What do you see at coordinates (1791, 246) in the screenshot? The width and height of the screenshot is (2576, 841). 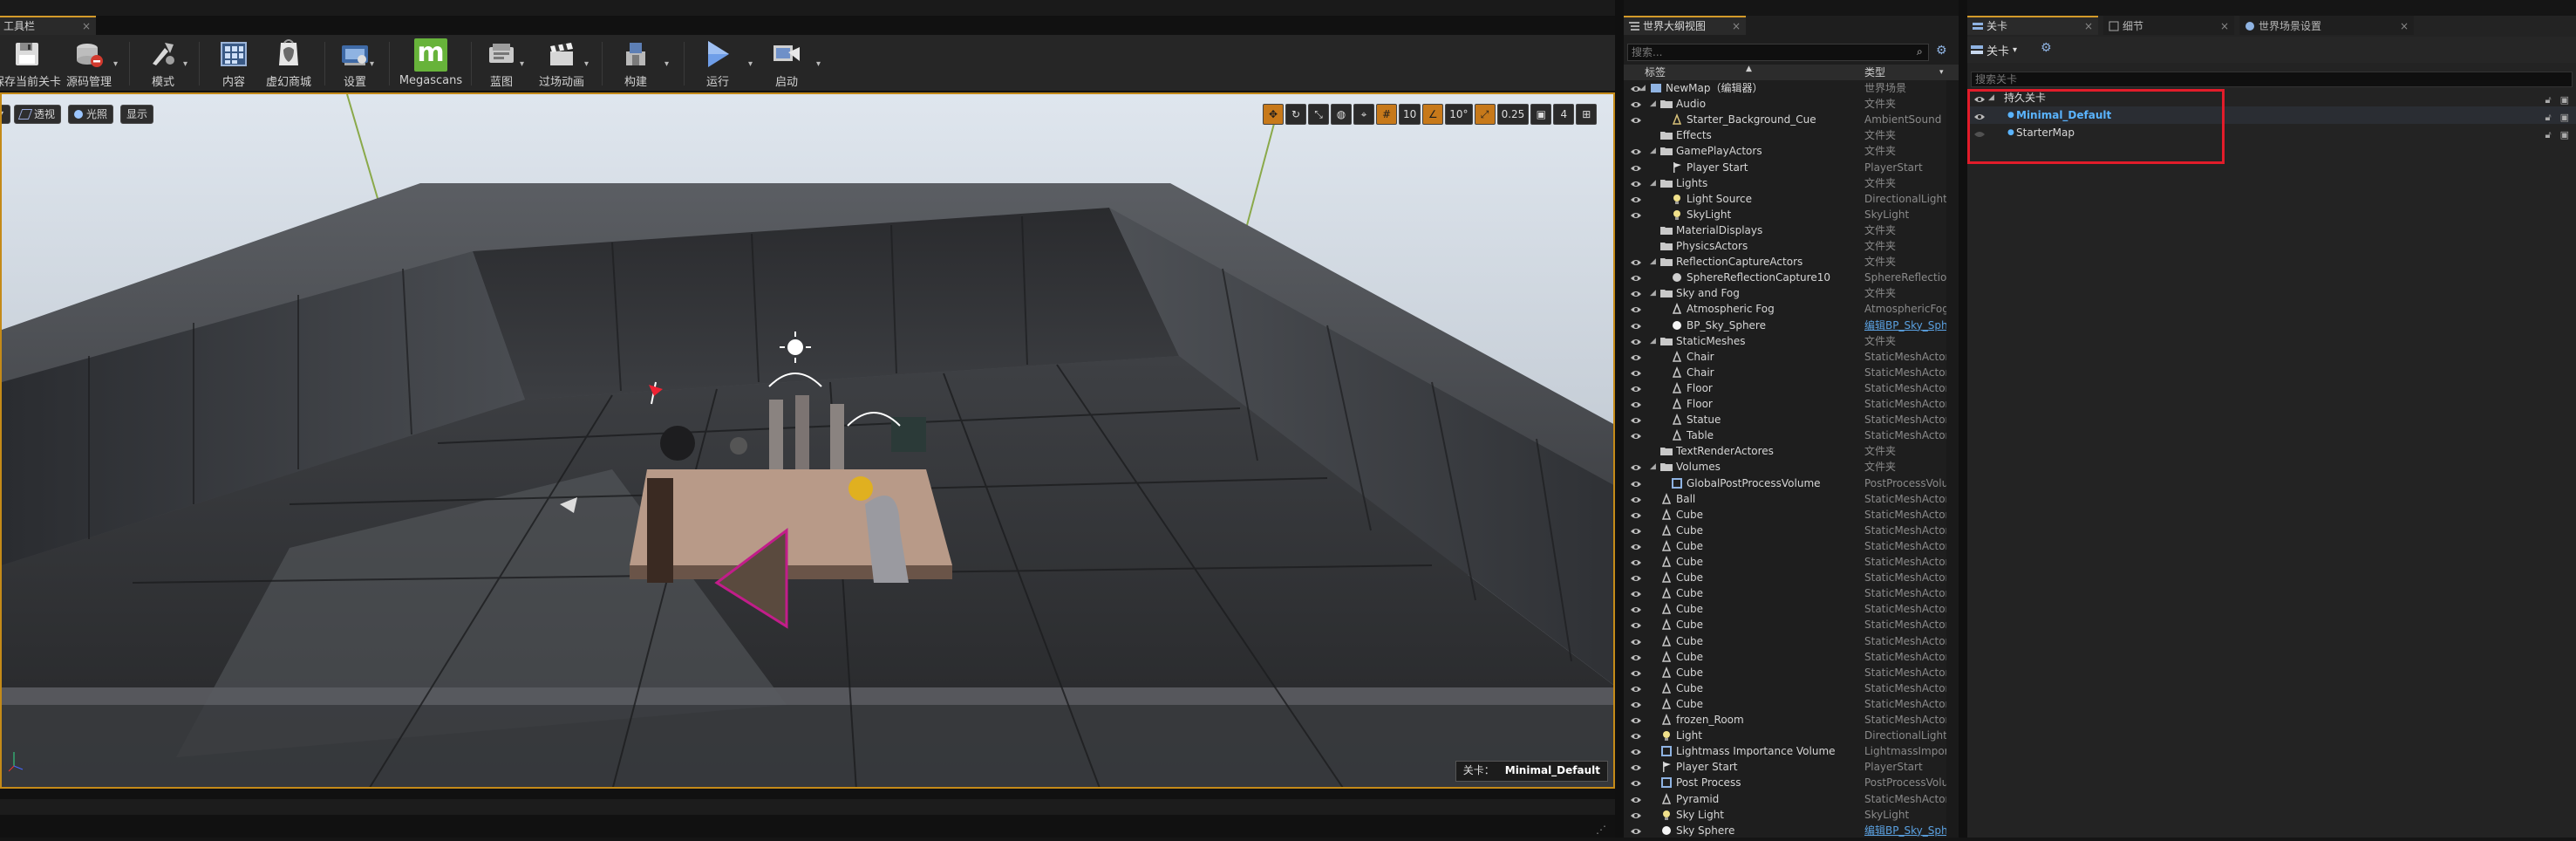 I see `outliner-row: PhysicsActors 文件夹` at bounding box center [1791, 246].